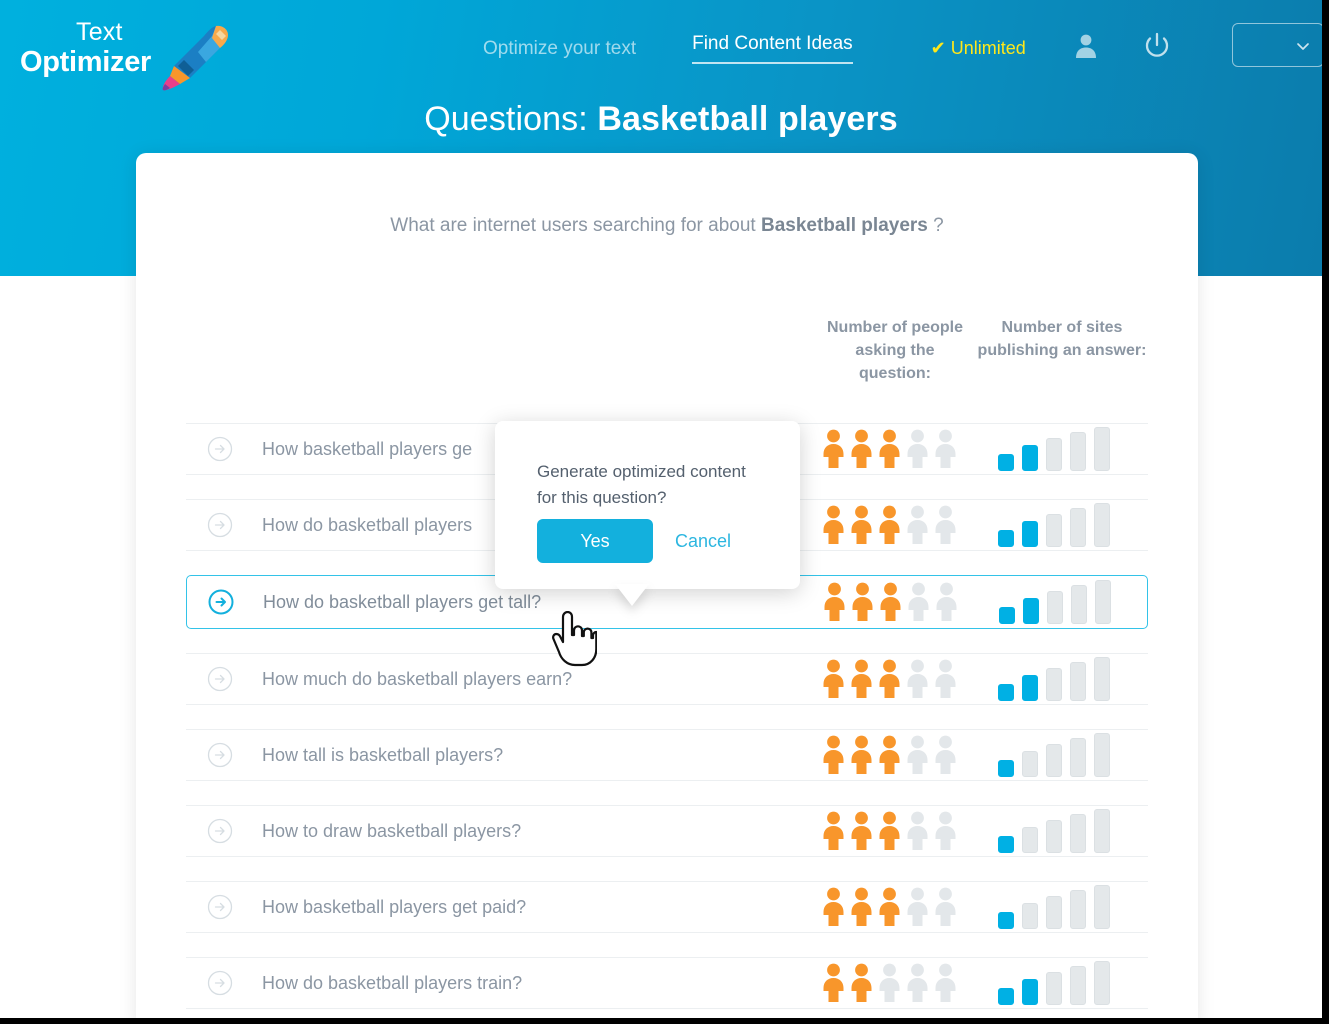 This screenshot has width=1329, height=1024. Describe the element at coordinates (1086, 46) in the screenshot. I see `person-icon` at that location.